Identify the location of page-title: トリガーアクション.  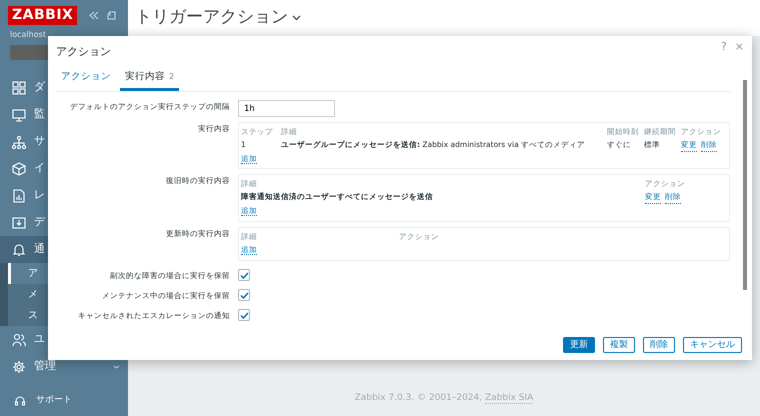
(211, 18).